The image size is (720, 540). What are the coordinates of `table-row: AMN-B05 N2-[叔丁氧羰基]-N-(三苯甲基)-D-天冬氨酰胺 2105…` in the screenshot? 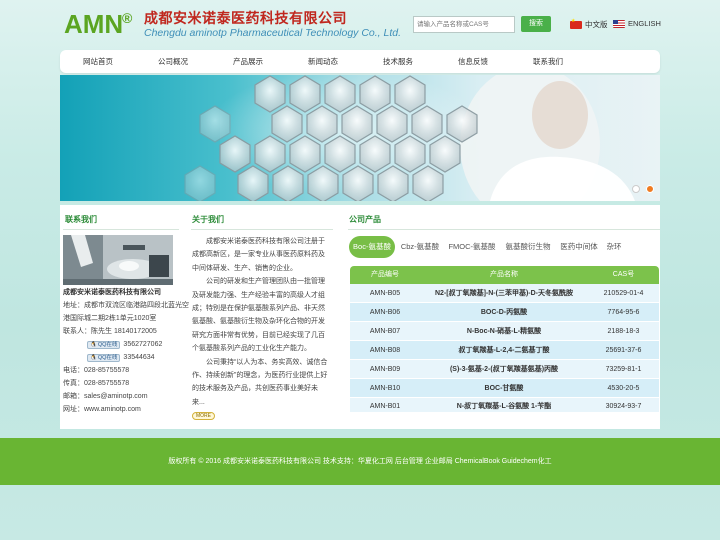 It's located at (504, 293).